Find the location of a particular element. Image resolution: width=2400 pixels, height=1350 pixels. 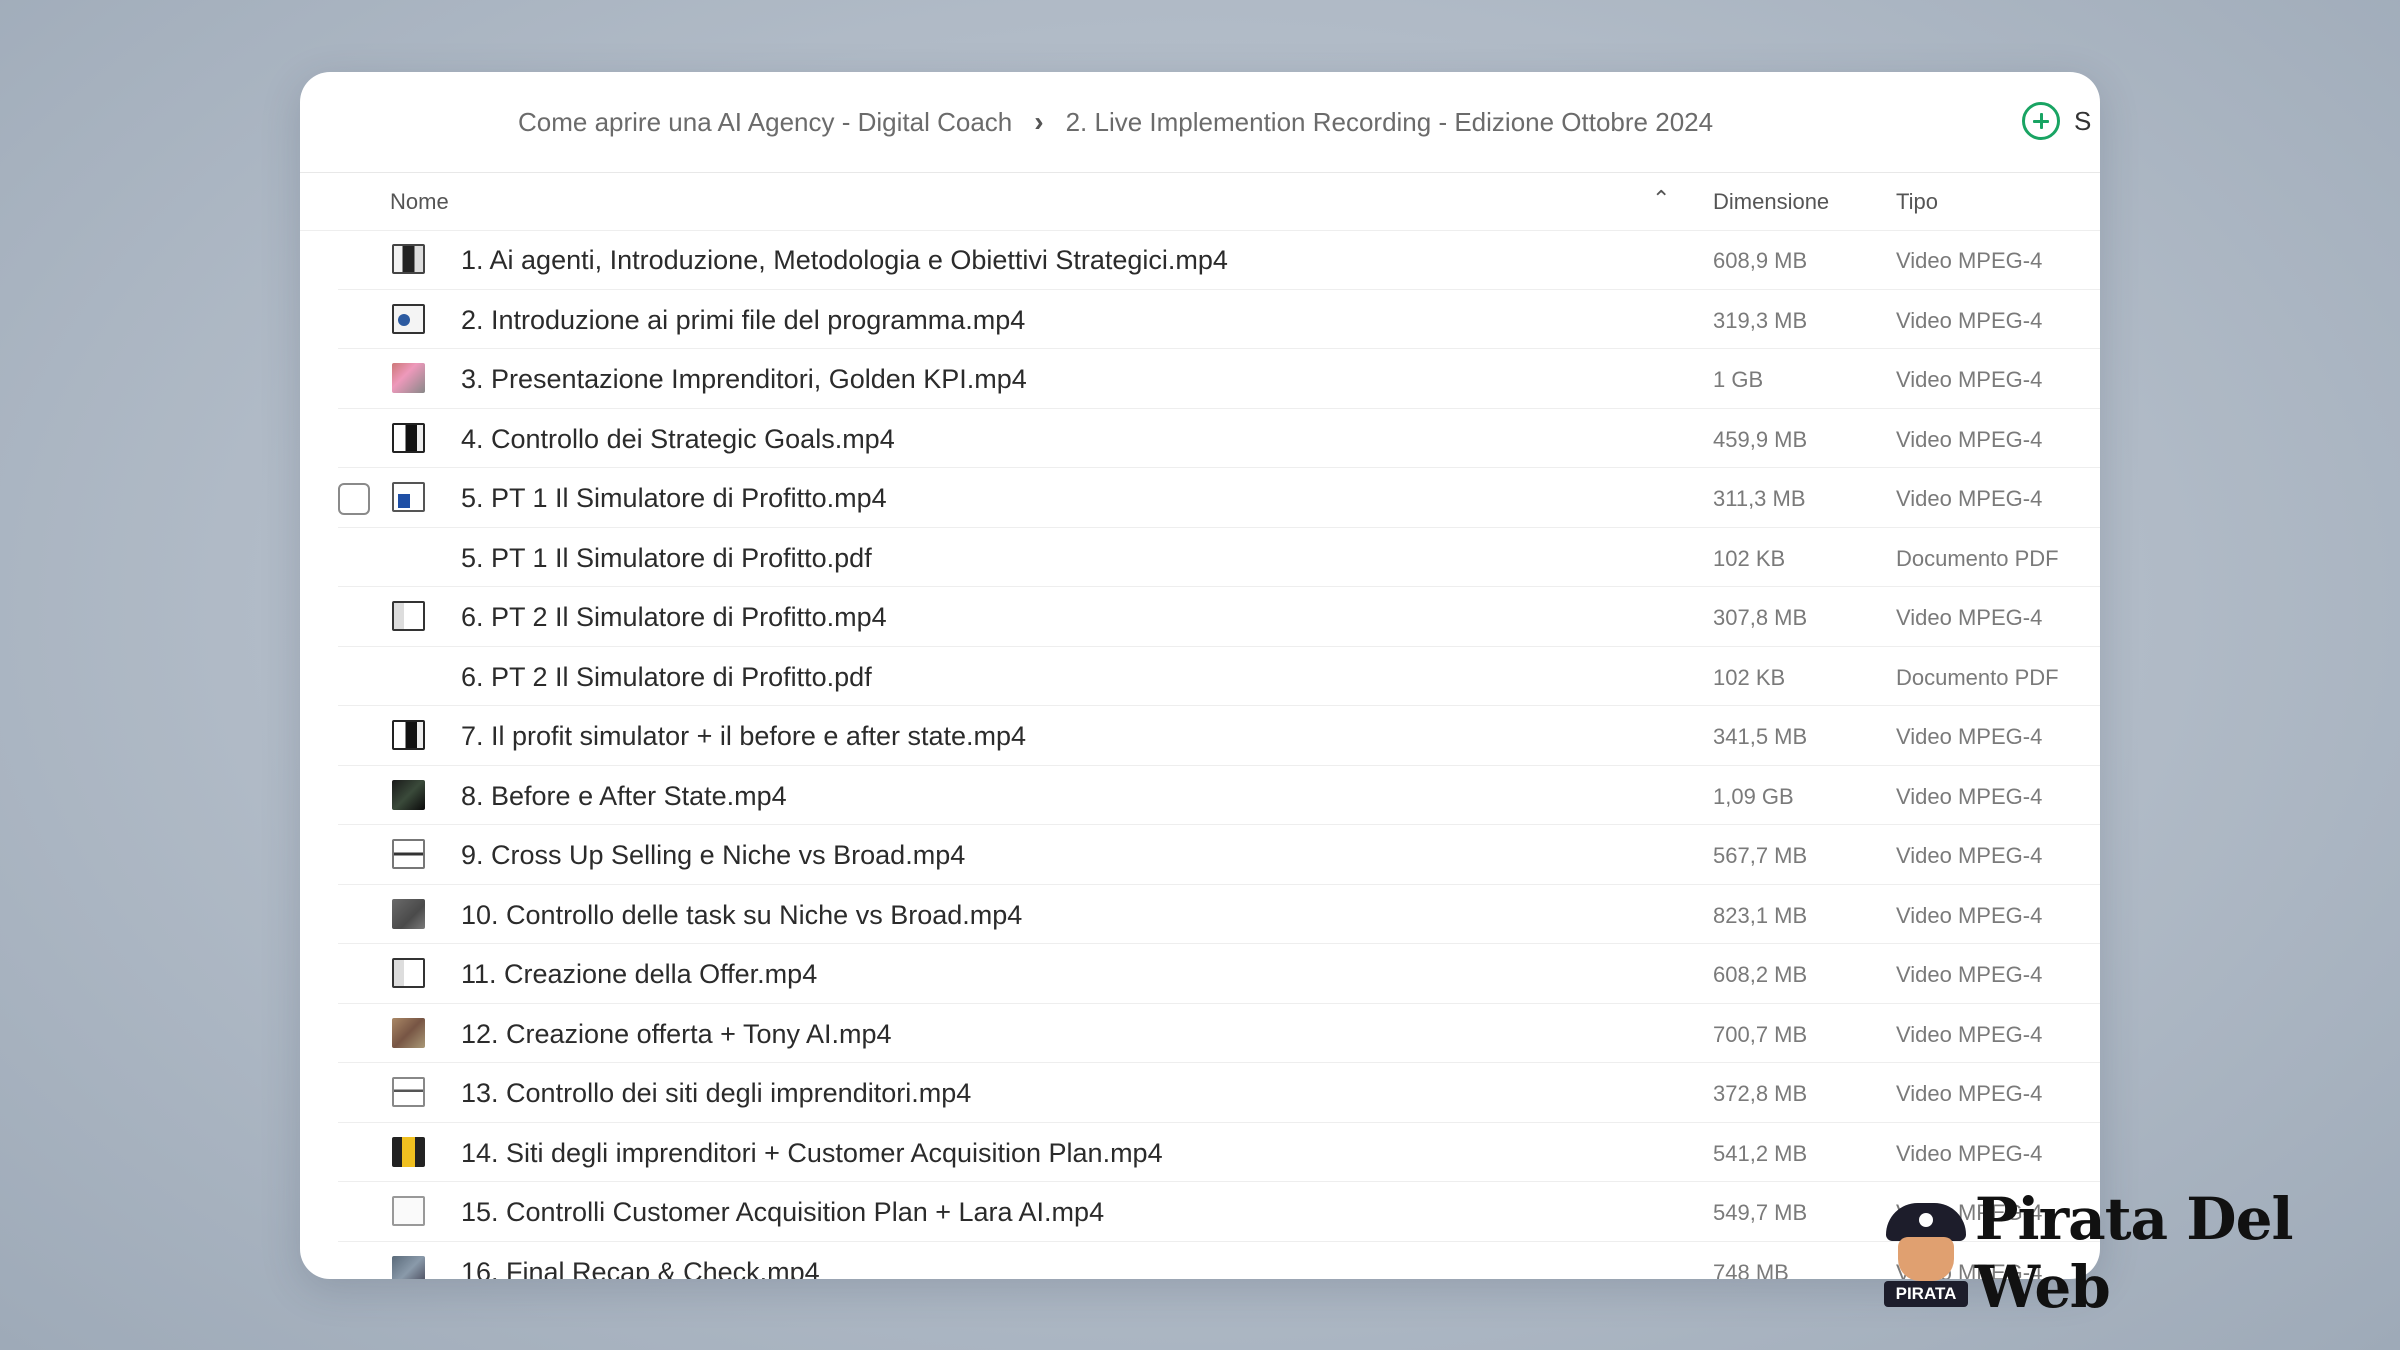

file-size: 541,2 MB is located at coordinates (1760, 1153).